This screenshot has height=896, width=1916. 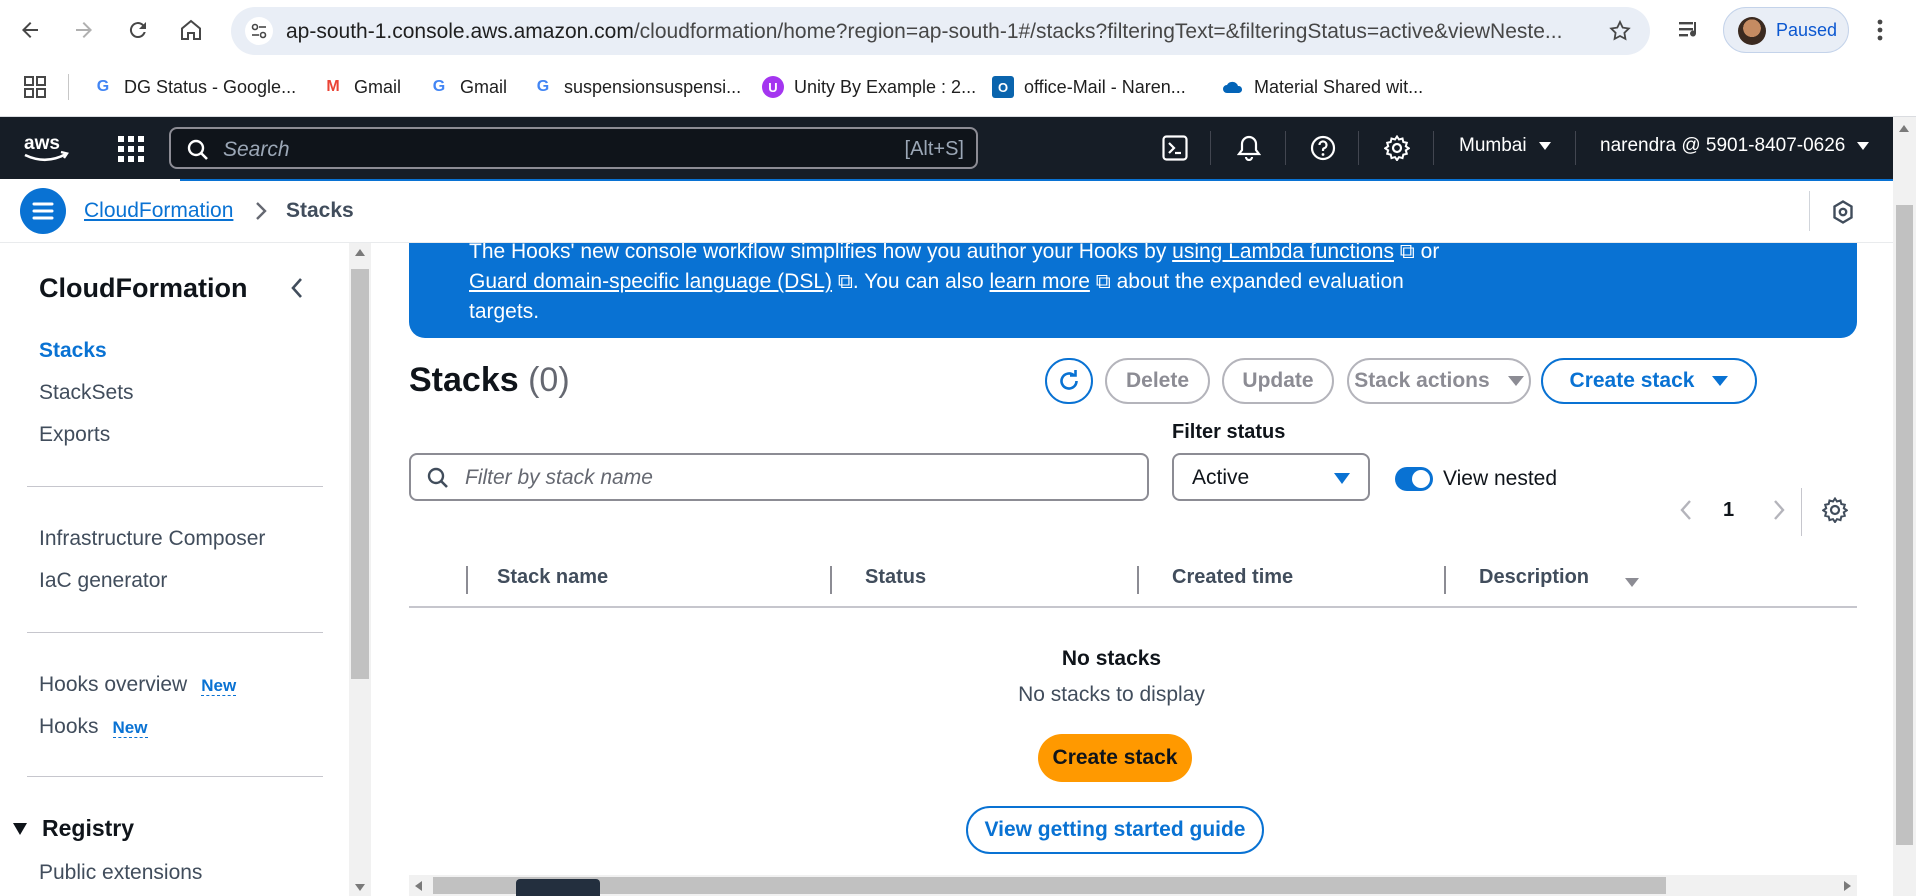 I want to click on getting-started-guide-button: View getting started guide, so click(x=1115, y=830).